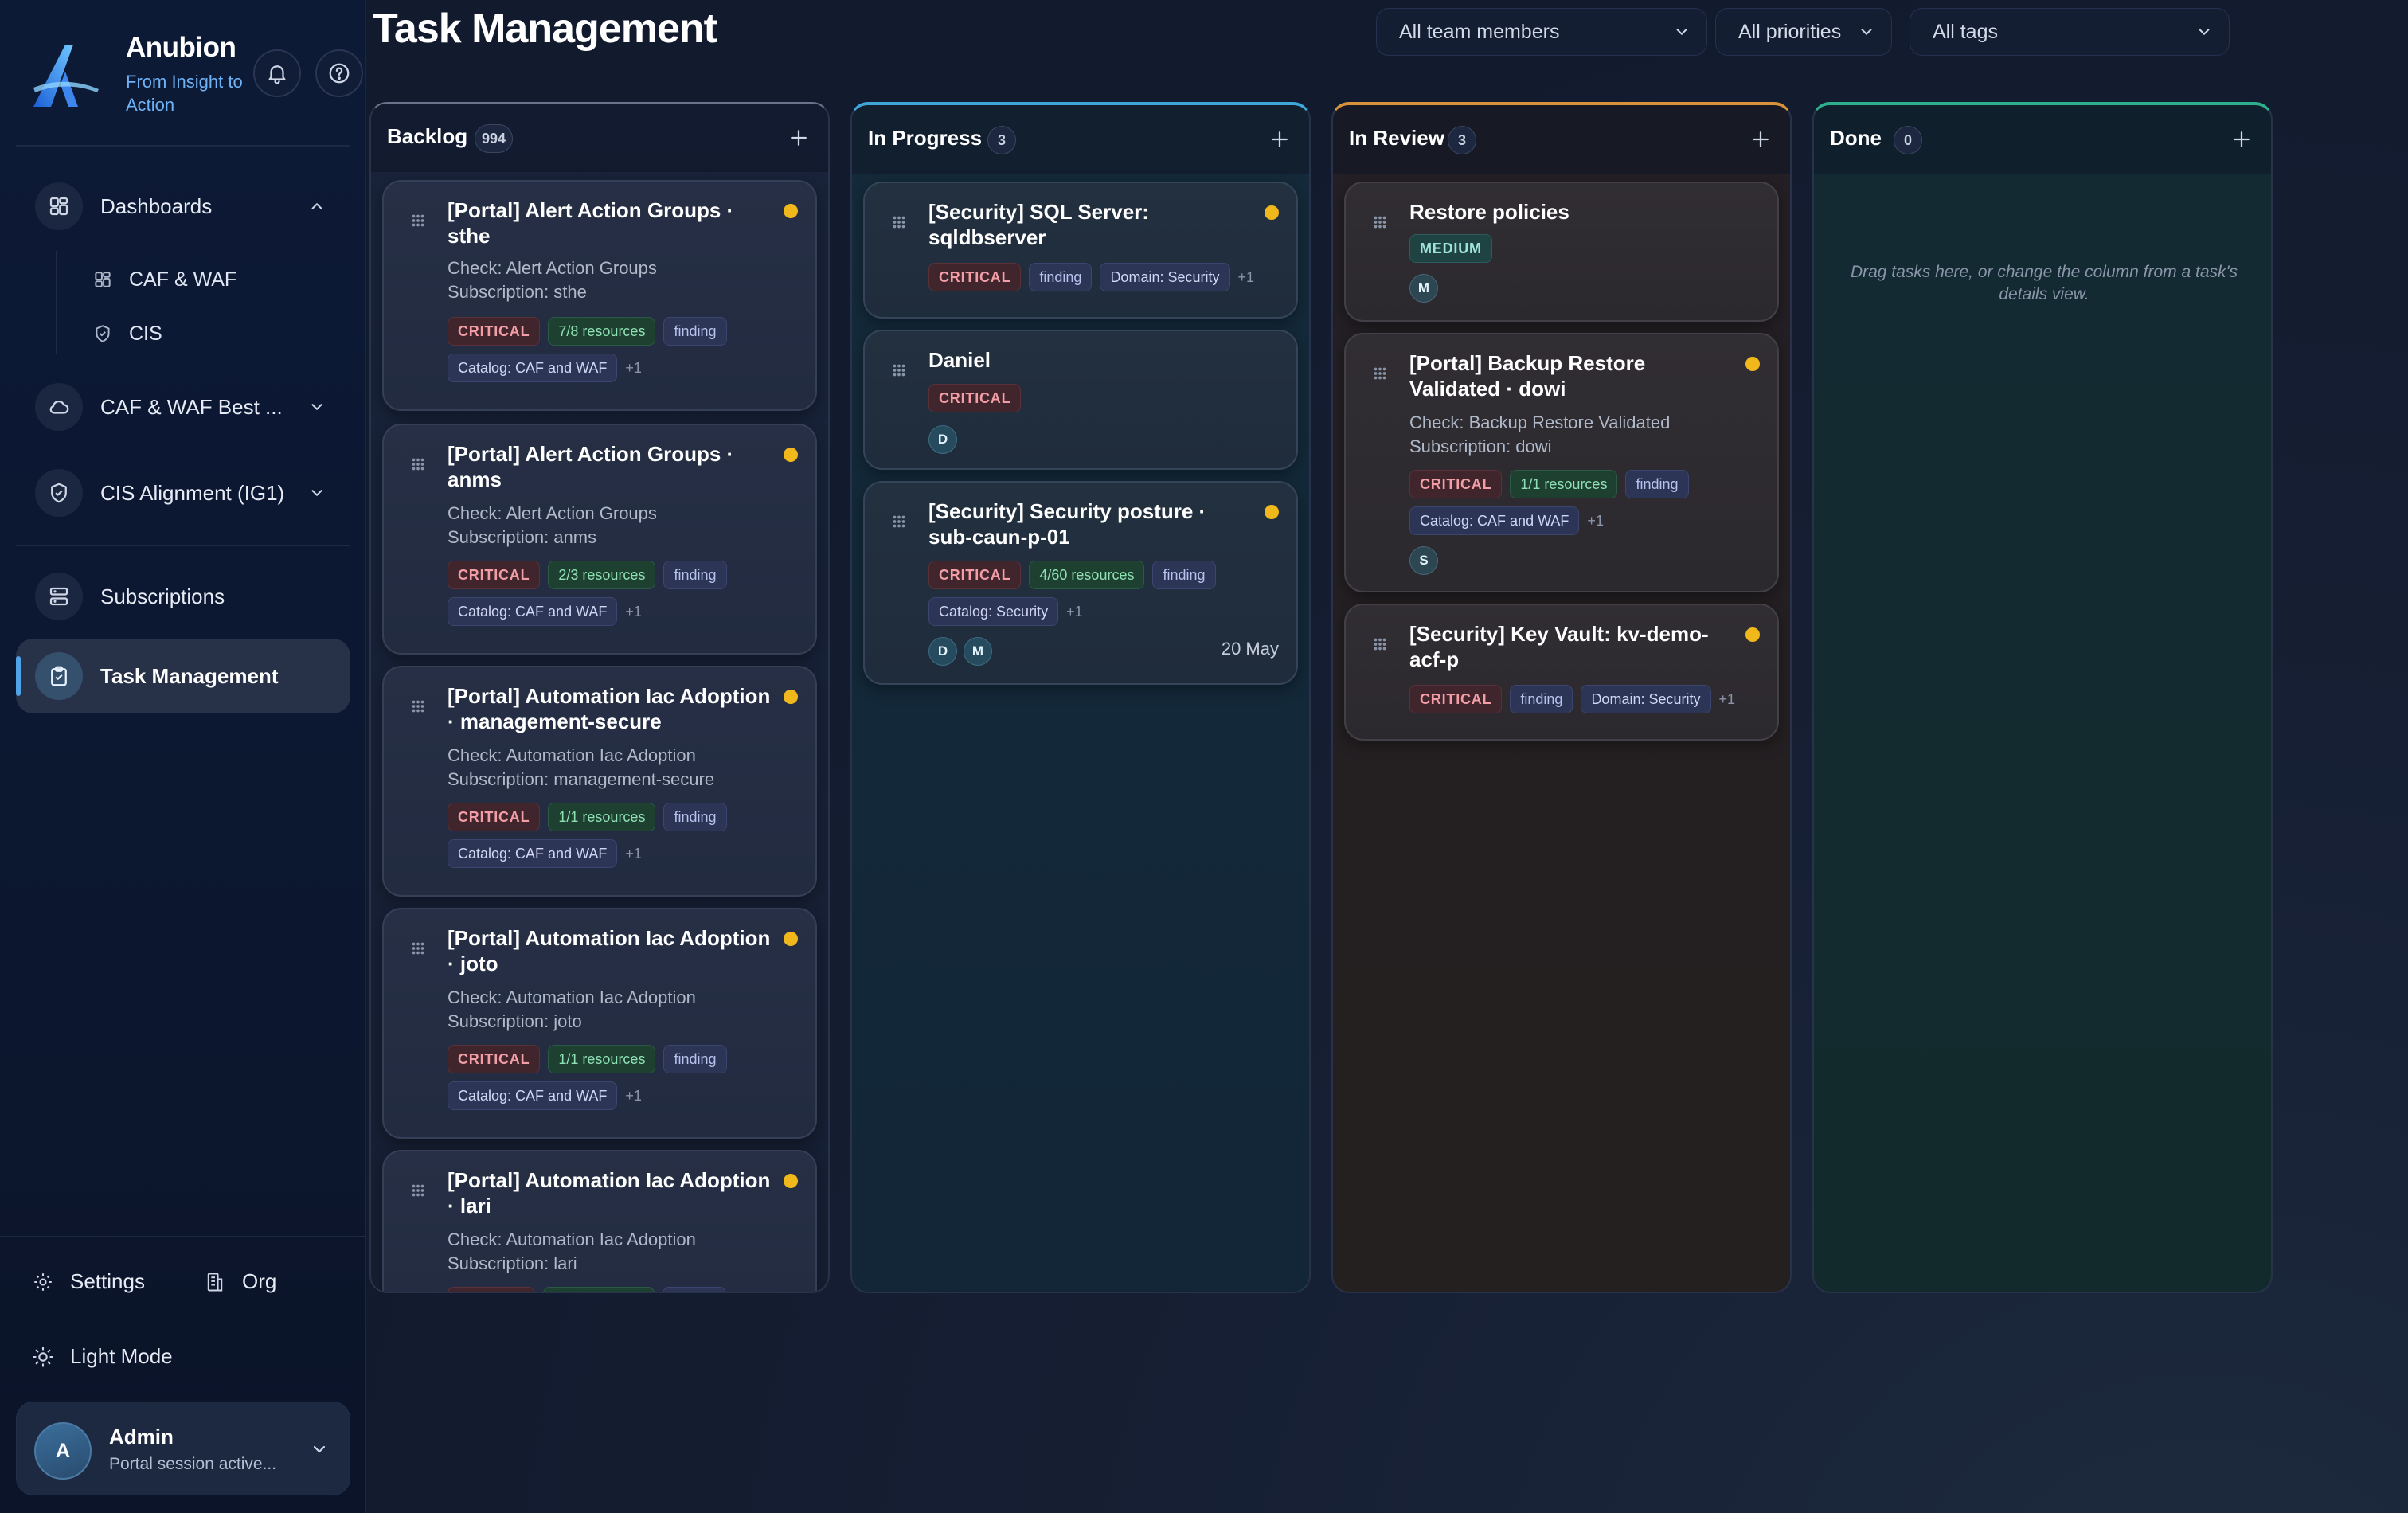 Image resolution: width=2408 pixels, height=1513 pixels. I want to click on resources-tag, so click(599, 1289).